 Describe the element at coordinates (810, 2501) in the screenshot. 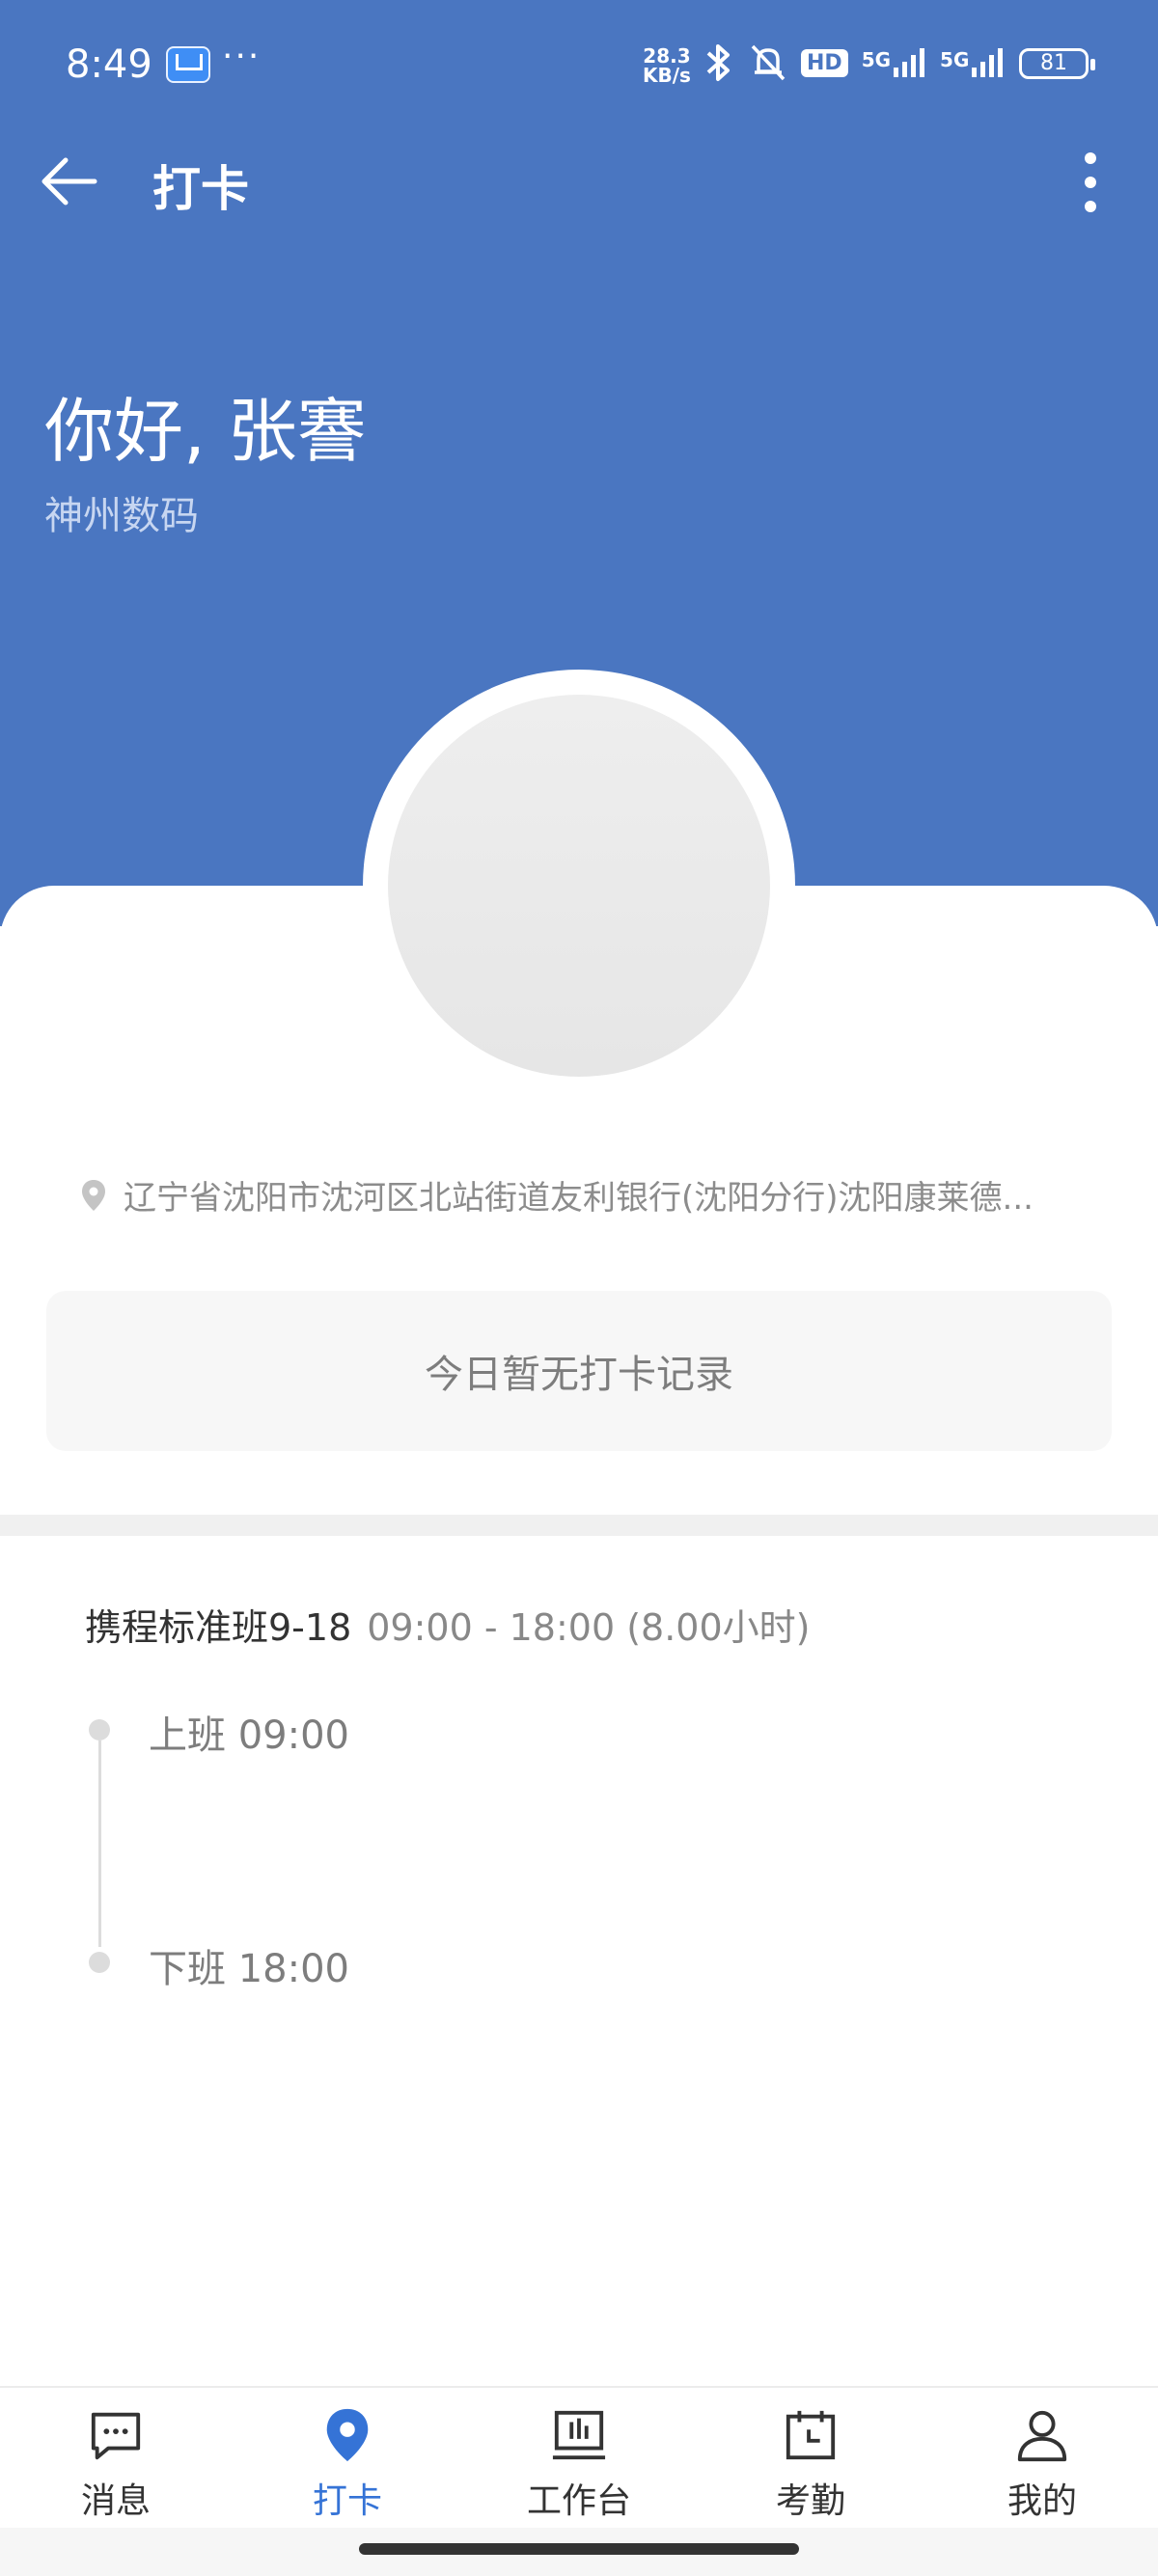

I see `tab-label: 考勤` at that location.